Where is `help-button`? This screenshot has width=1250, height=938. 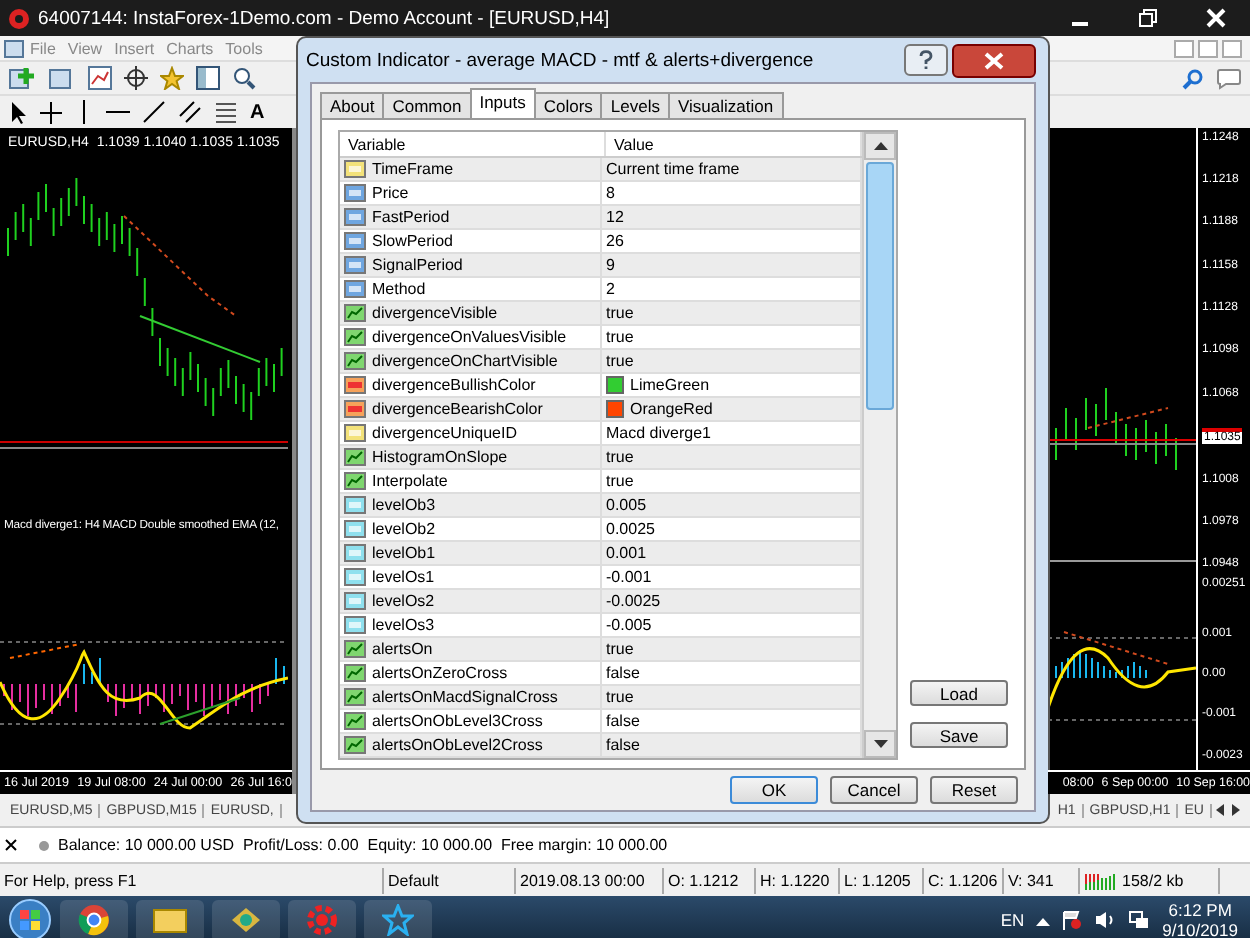
help-button is located at coordinates (926, 60).